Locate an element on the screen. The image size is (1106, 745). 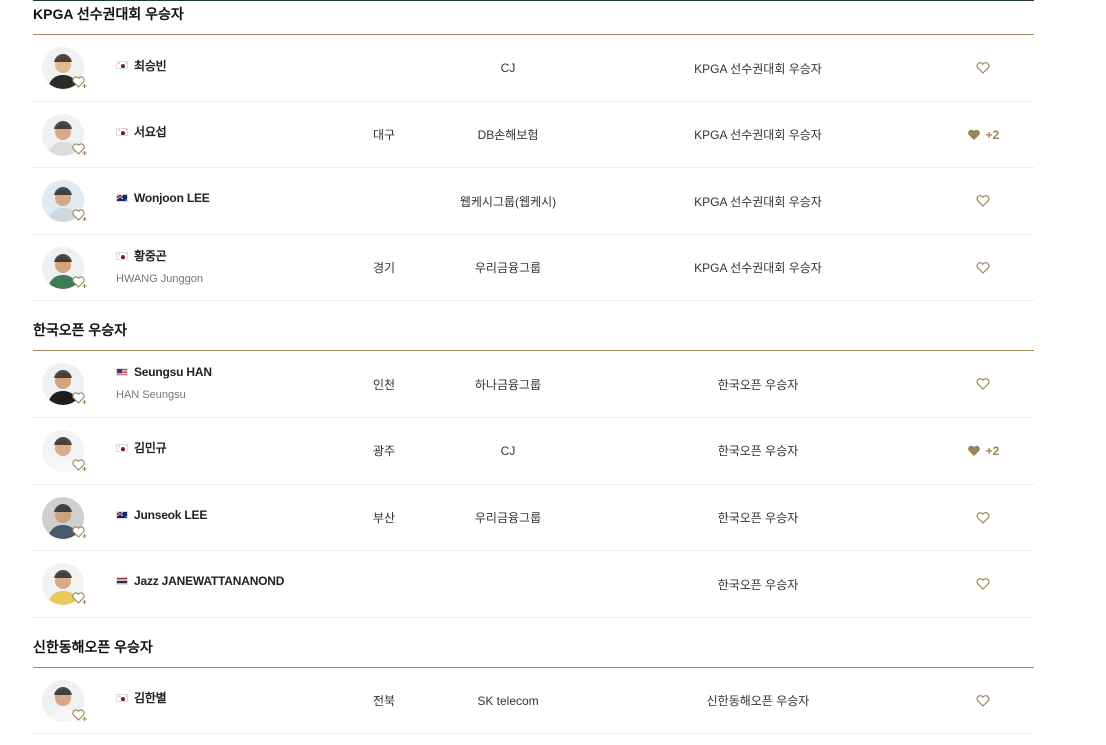
player-name-line: 김민규 is located at coordinates (141, 448).